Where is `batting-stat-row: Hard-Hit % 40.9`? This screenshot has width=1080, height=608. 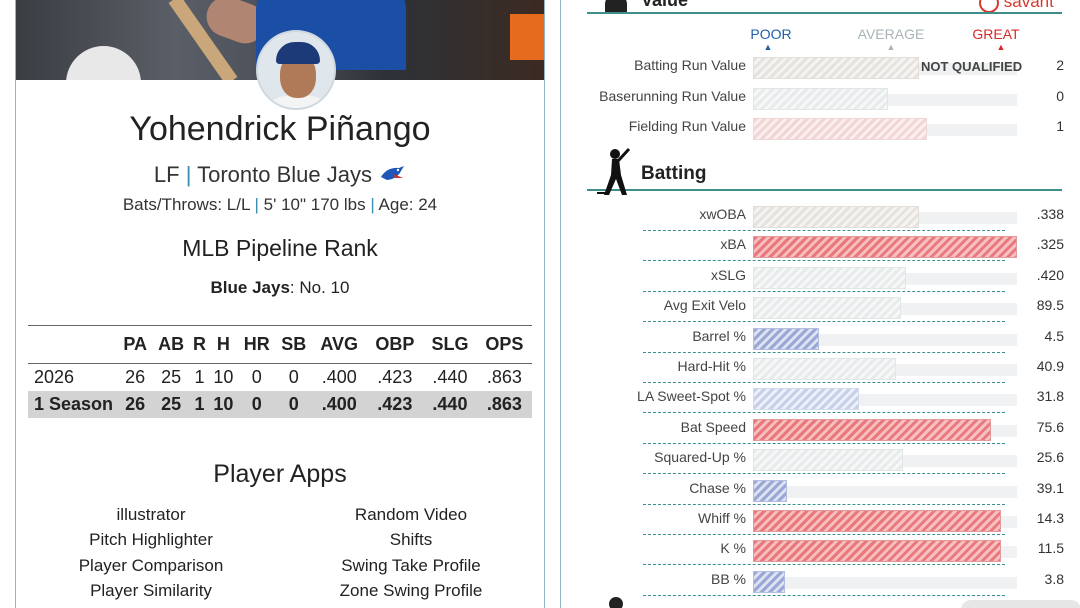
batting-stat-row: Hard-Hit % 40.9 is located at coordinates (820, 373).